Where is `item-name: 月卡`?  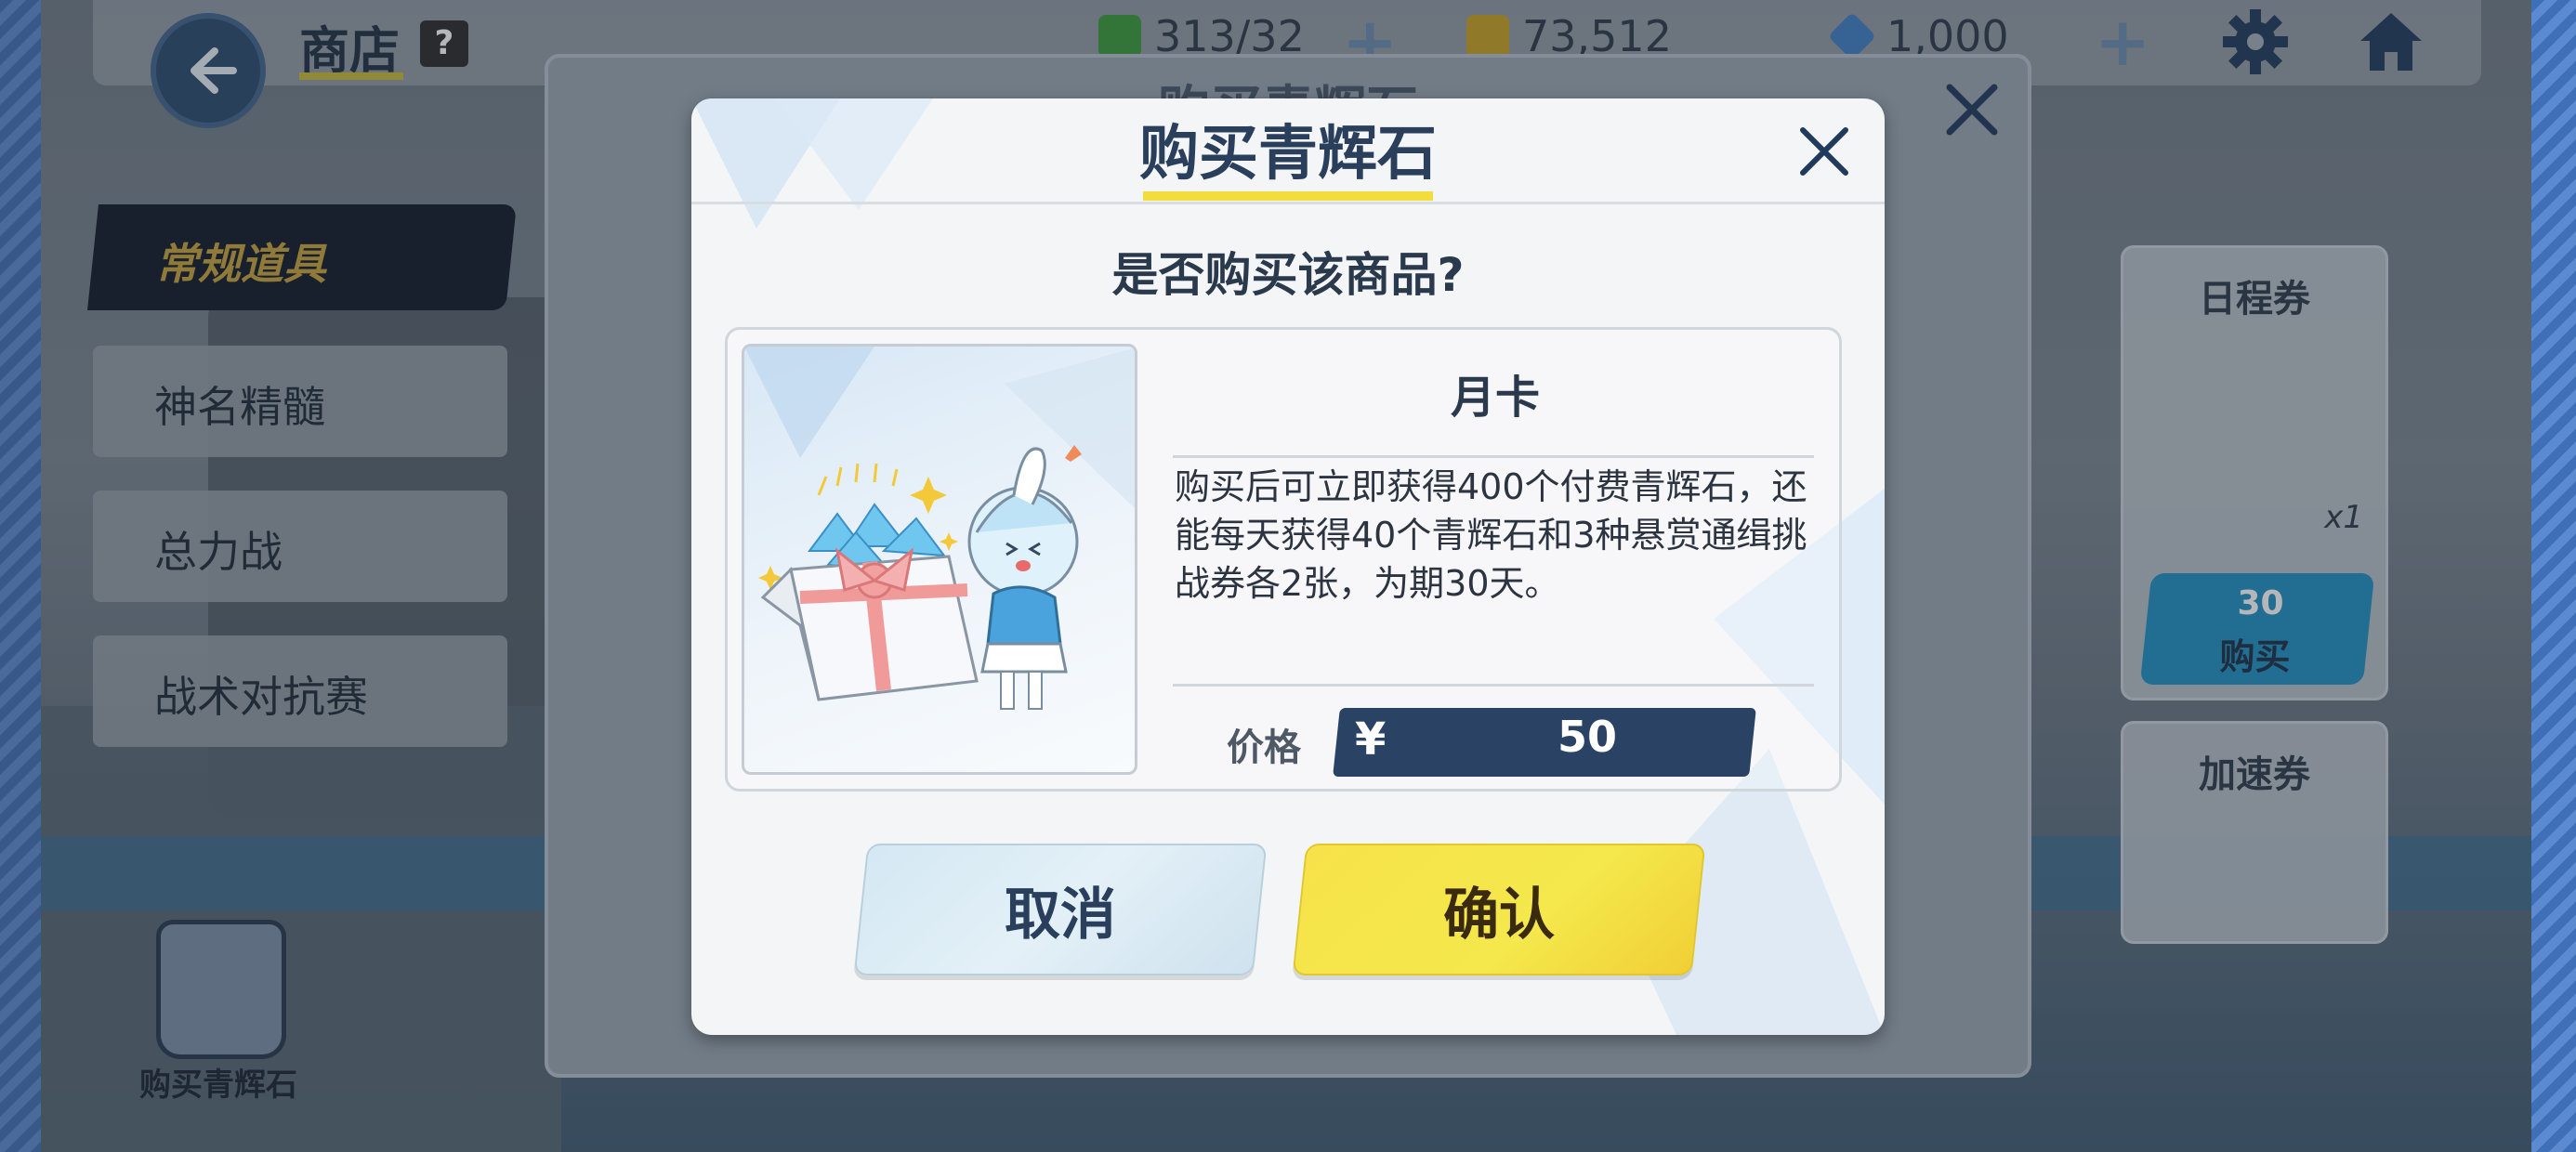
item-name: 月卡 is located at coordinates (1495, 398).